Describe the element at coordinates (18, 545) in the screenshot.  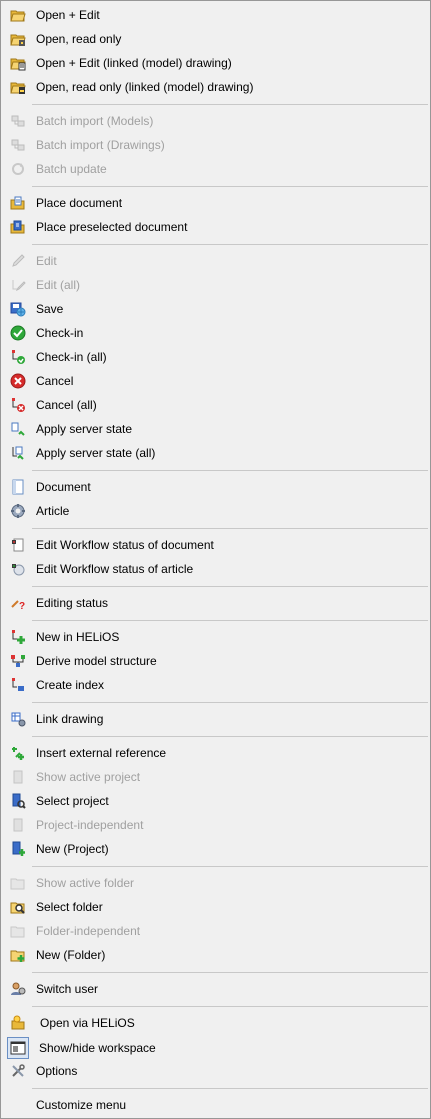
I see `workflow-document-icon` at that location.